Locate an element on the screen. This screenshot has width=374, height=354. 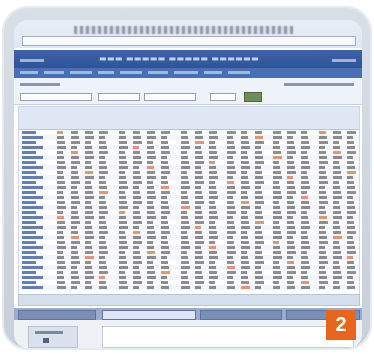
date-field is located at coordinates (170, 97).